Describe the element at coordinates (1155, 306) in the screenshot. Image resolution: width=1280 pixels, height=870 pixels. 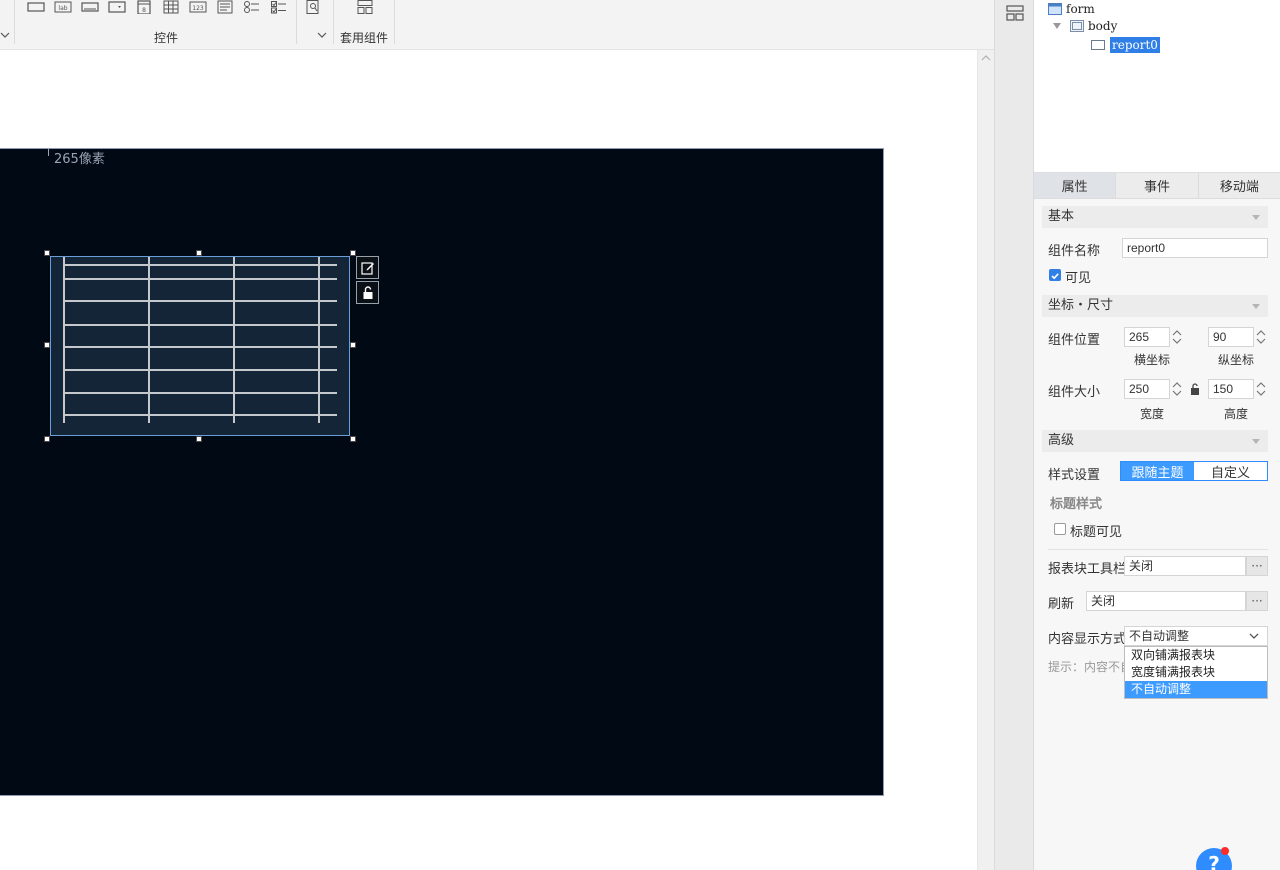
I see `section-coords: 坐标・尺寸` at that location.